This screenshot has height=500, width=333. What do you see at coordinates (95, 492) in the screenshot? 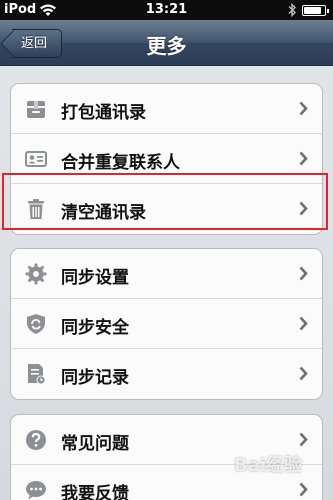
I see `row-label: 我要反馈` at bounding box center [95, 492].